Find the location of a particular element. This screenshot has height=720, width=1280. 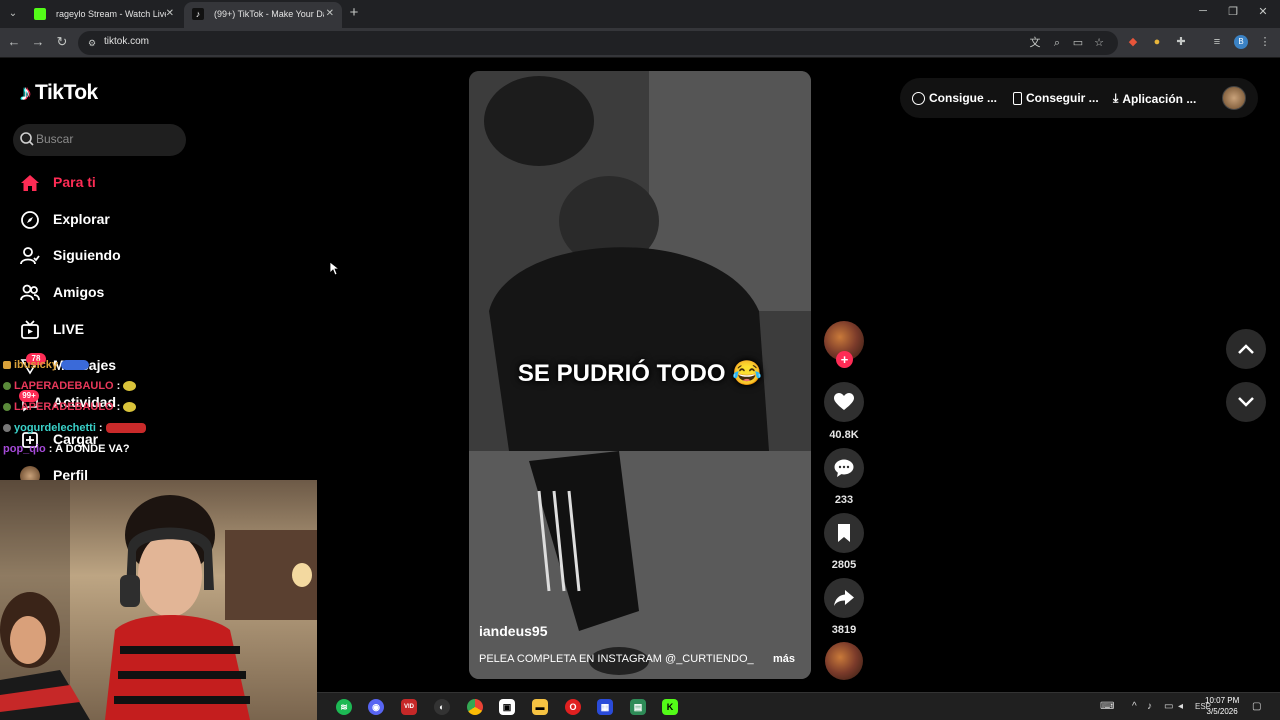

tab-title: rageylo Stream - Watch Live on is located at coordinates (111, 14).